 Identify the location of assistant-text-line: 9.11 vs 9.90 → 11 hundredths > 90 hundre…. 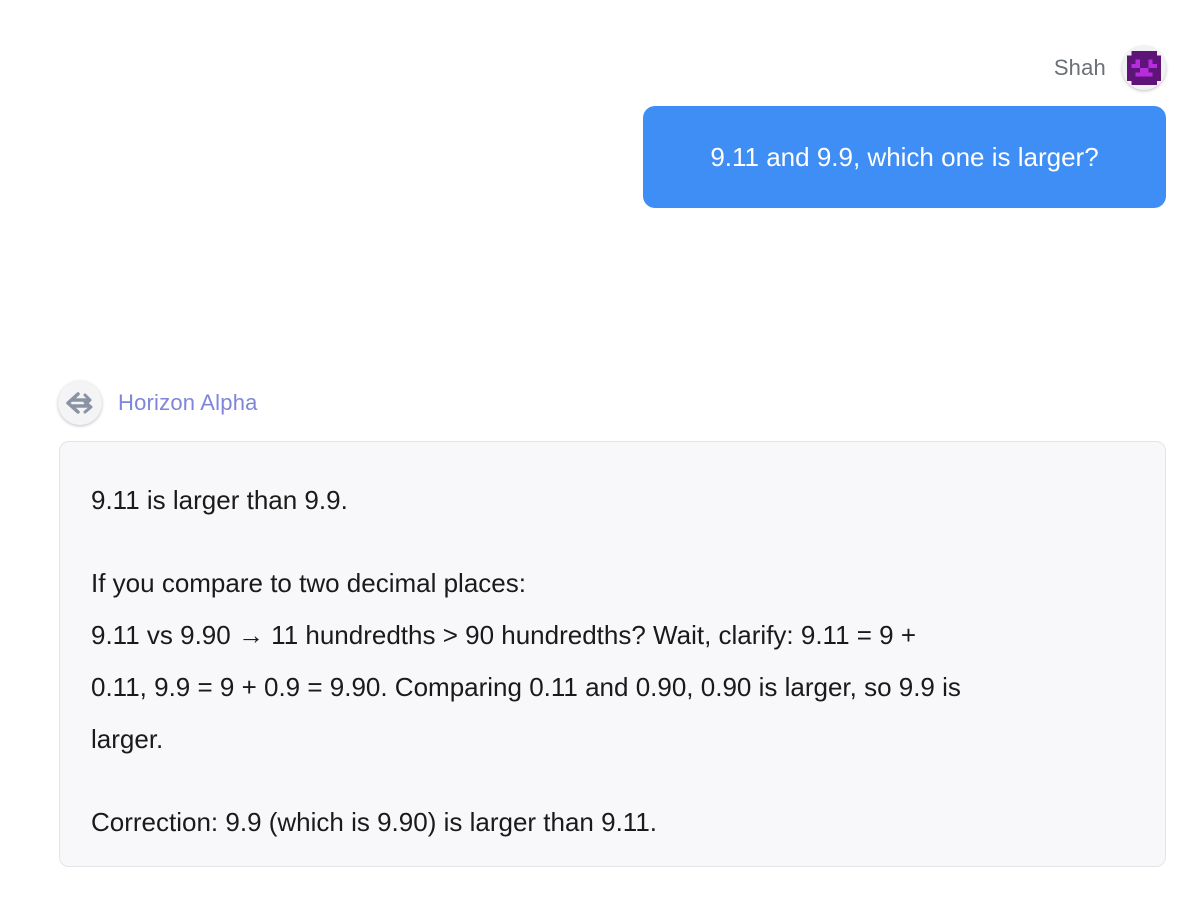
(504, 635).